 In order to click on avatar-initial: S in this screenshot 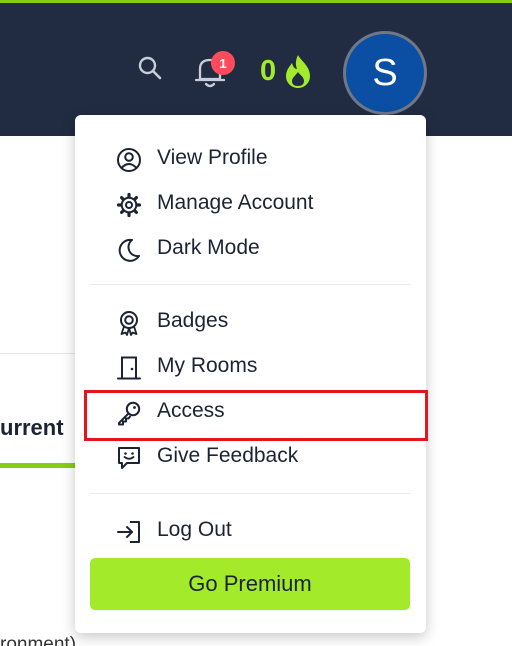, I will do `click(385, 72)`.